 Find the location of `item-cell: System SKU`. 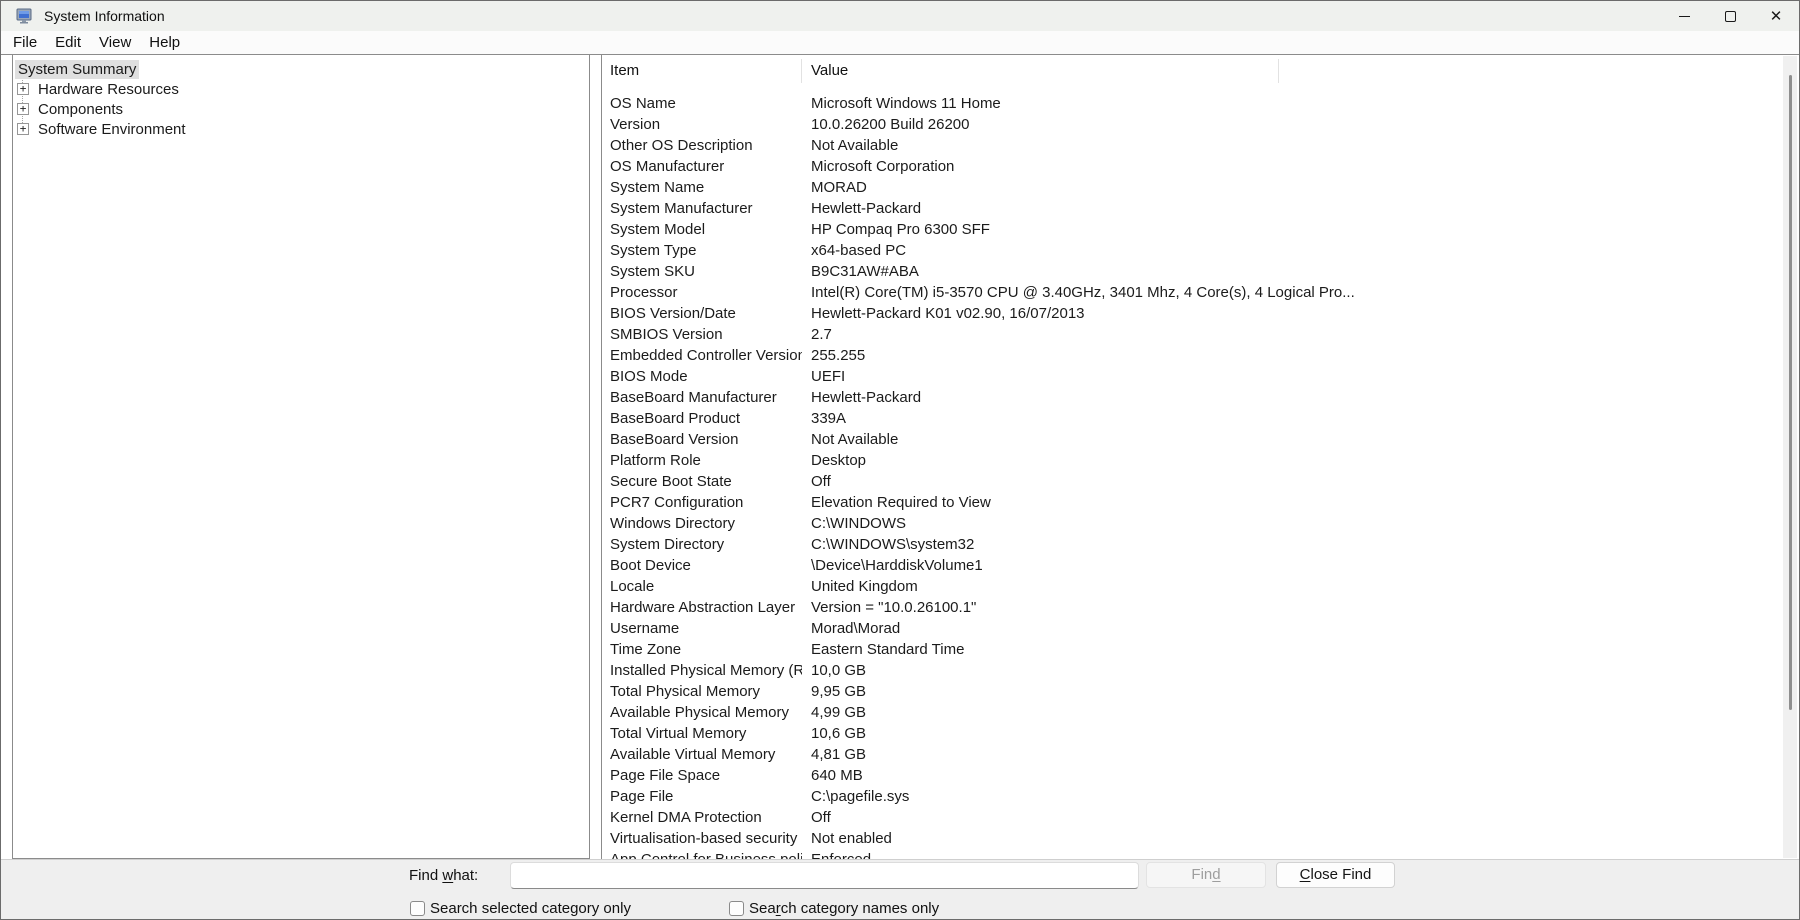

item-cell: System SKU is located at coordinates (653, 271).